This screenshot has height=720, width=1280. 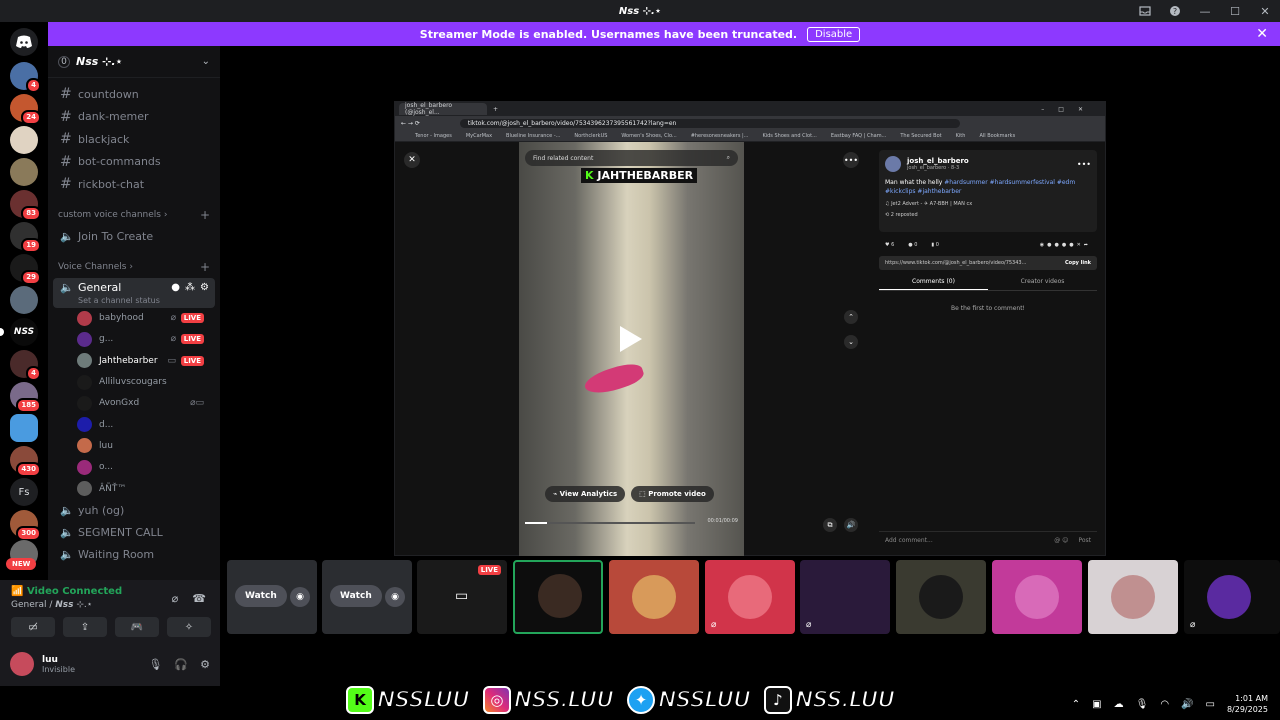 What do you see at coordinates (134, 339) in the screenshot?
I see `voice-member: g... ⌀ LIVE` at bounding box center [134, 339].